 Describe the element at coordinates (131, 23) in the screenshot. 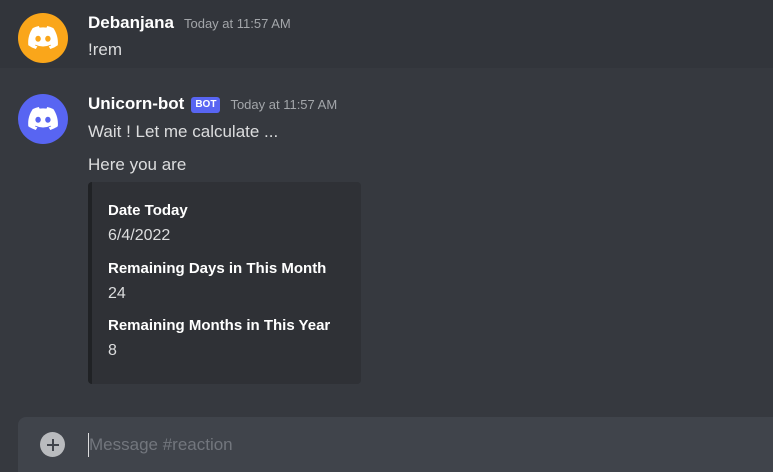

I see `username: Debanjana` at that location.